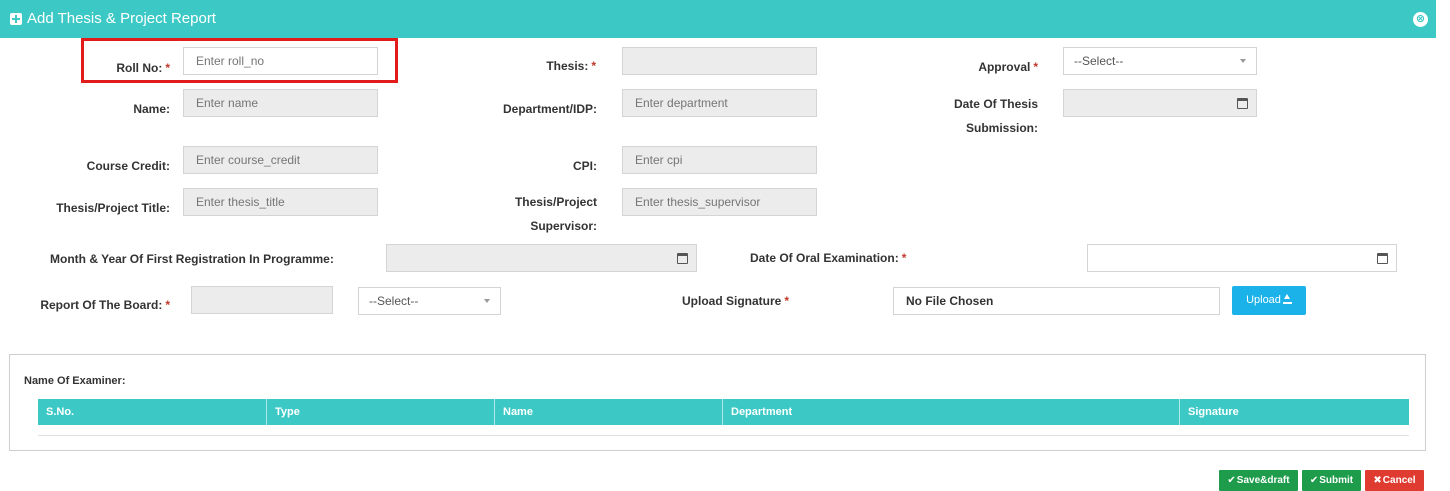  What do you see at coordinates (1377, 480) in the screenshot?
I see `cancel-icon: ✖` at bounding box center [1377, 480].